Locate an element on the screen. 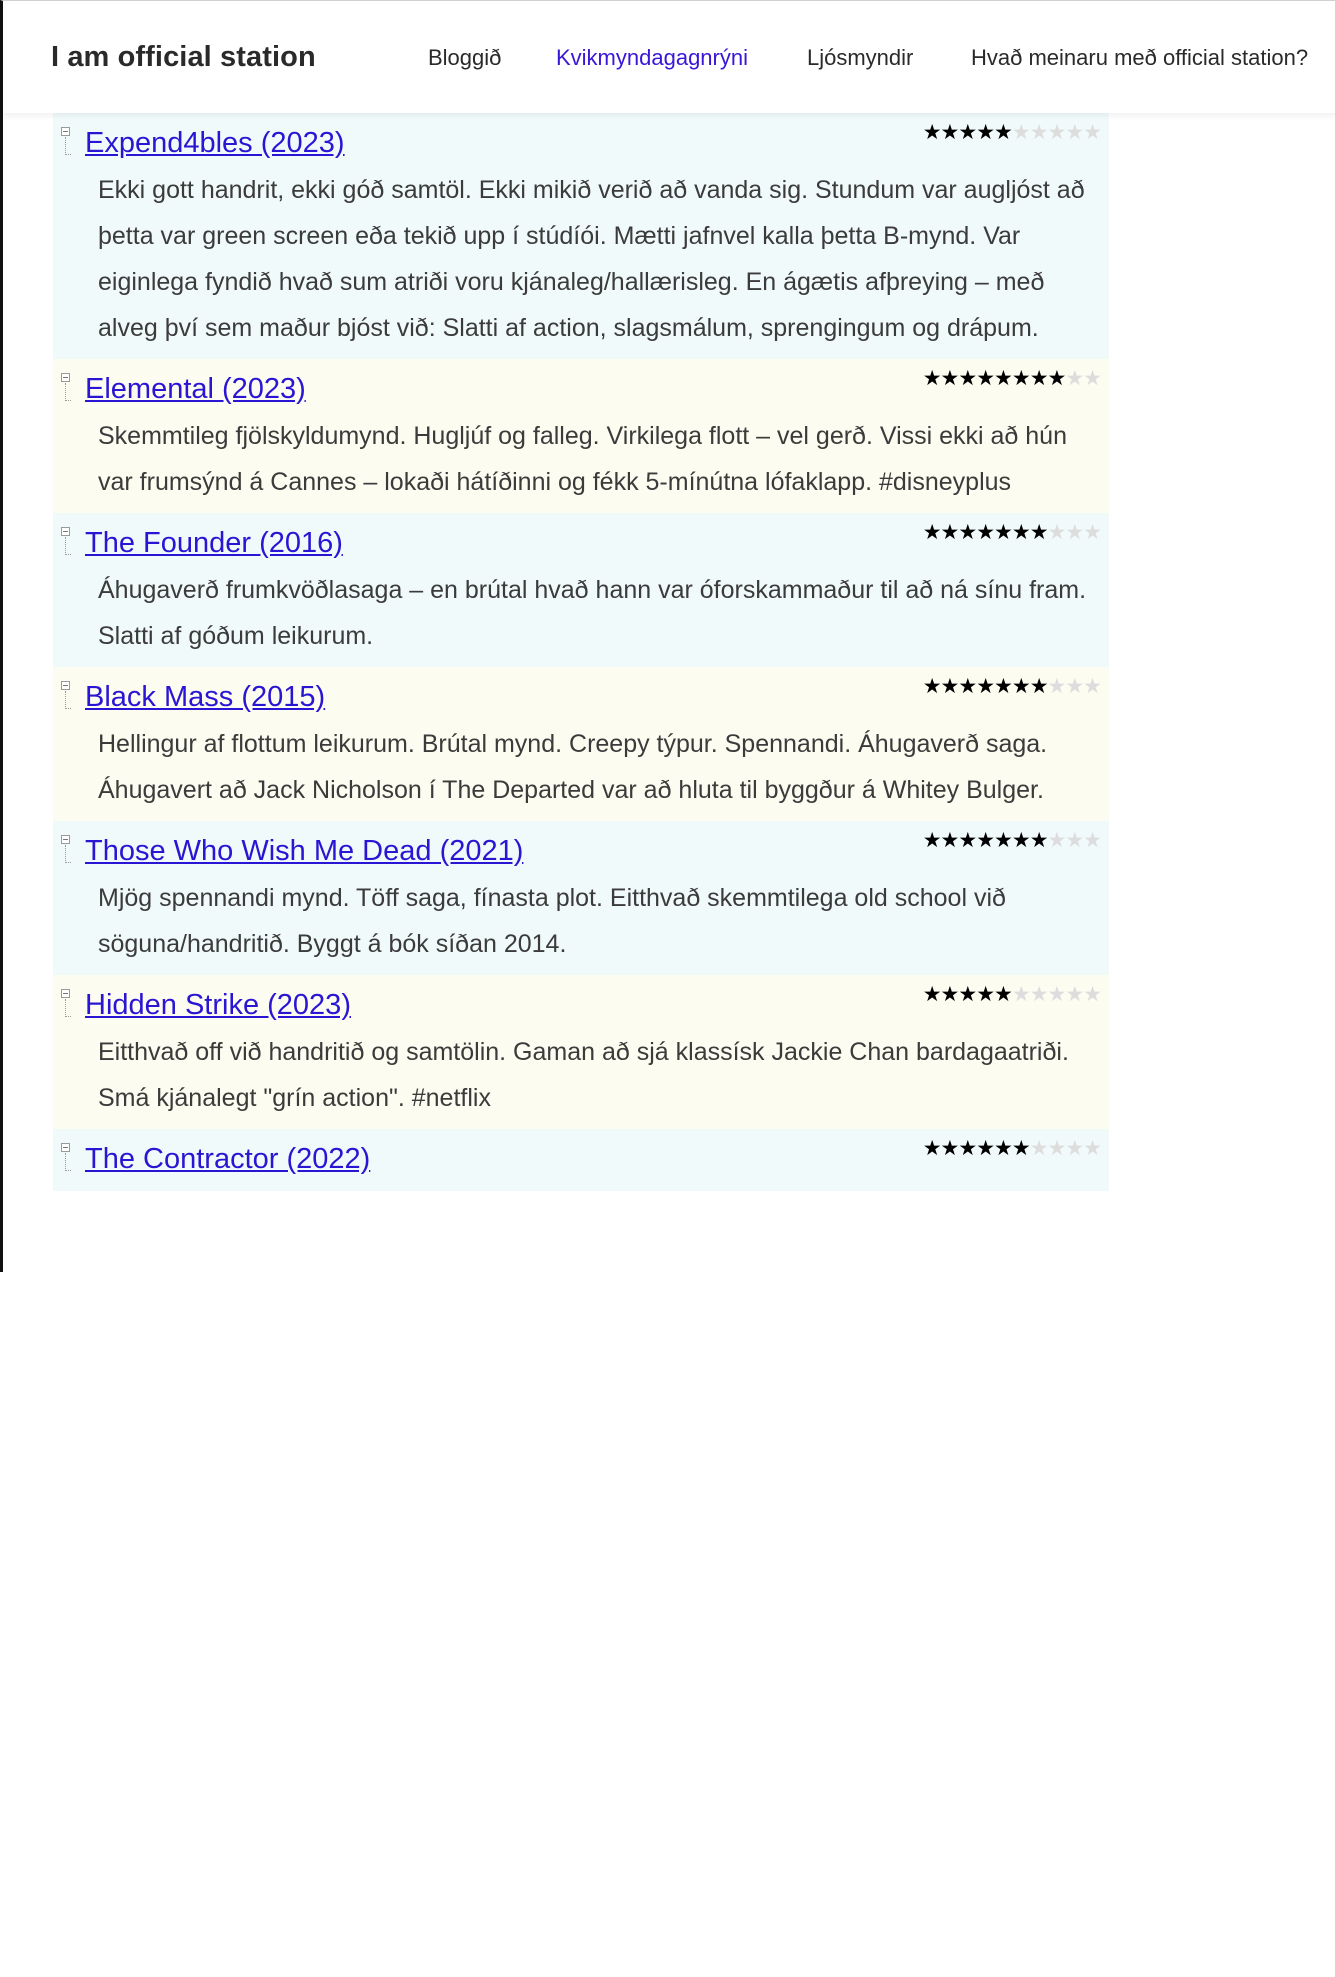 The image size is (1335, 1977). nav-item-official-station: Hvað meinaru með official station? is located at coordinates (1139, 58).